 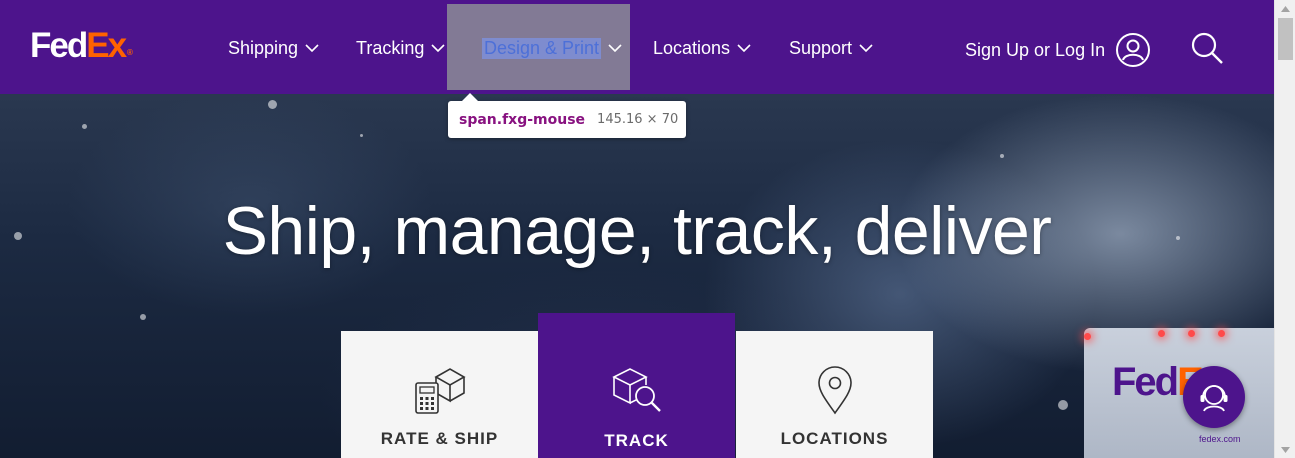 I want to click on nav-locations-label: Locations, so click(x=692, y=47).